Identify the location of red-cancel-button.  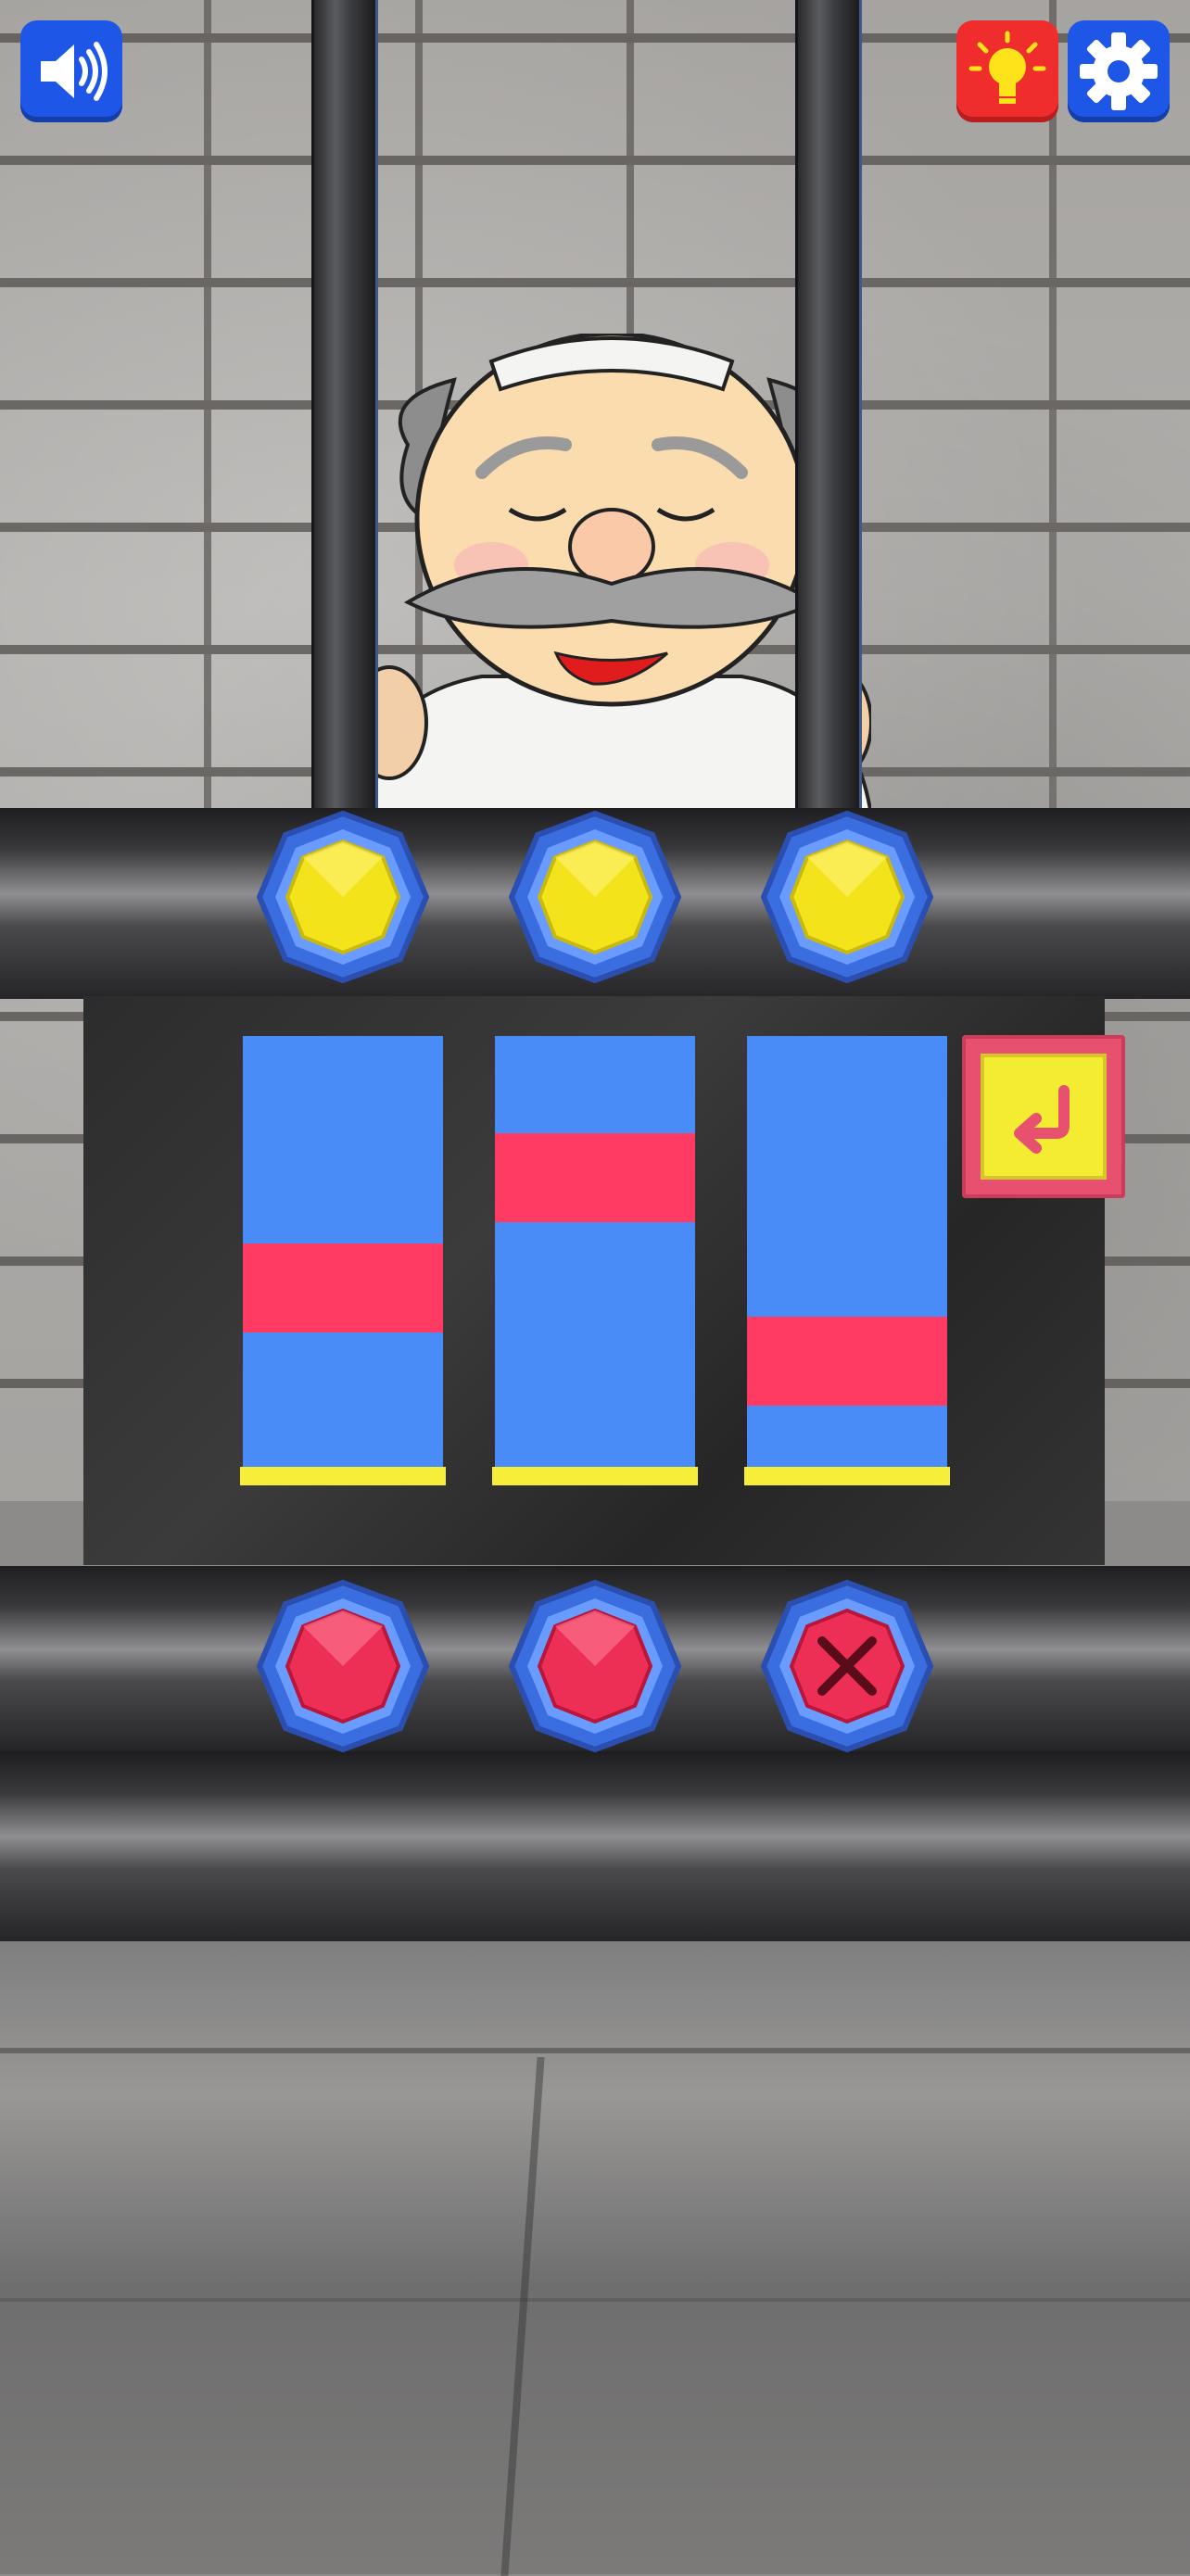
(847, 1666).